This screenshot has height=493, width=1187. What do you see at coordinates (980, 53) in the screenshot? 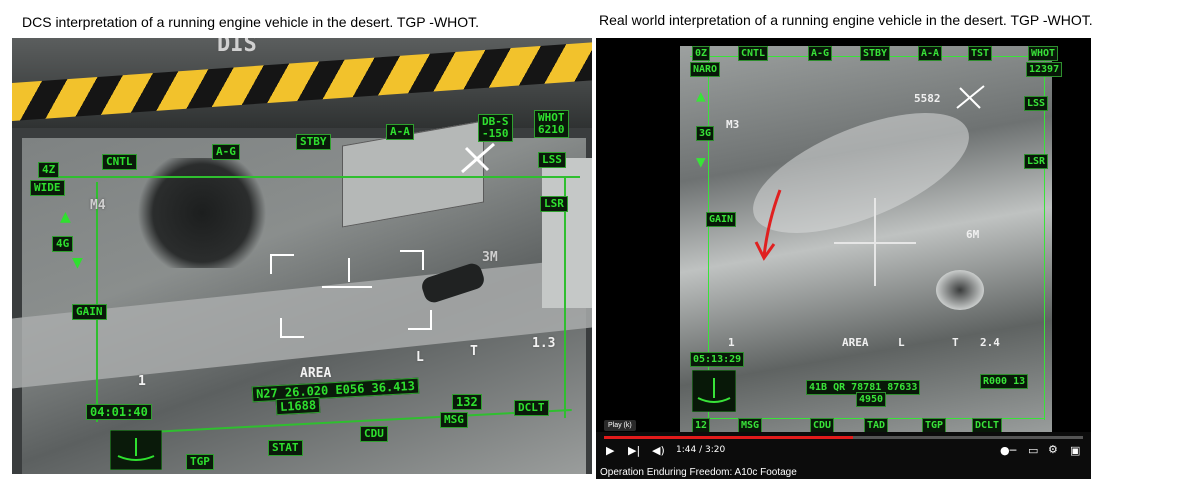
I see `button-tst: TST` at bounding box center [980, 53].